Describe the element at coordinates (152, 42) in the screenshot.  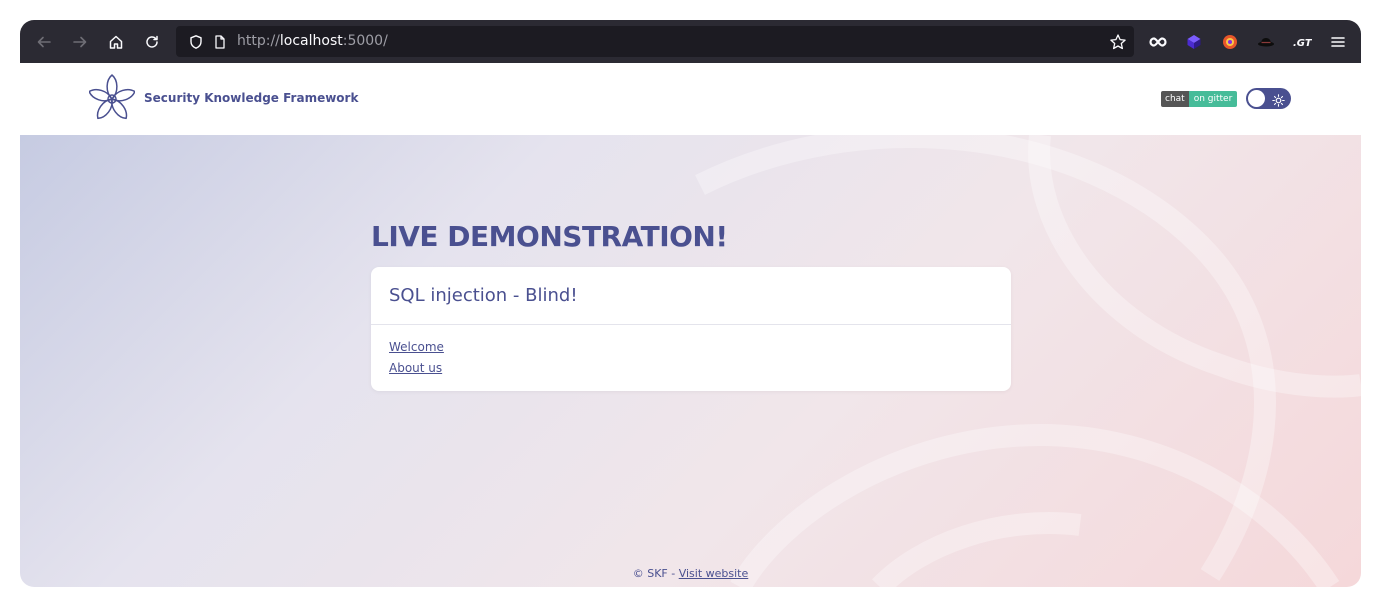
I see `reload-icon` at that location.